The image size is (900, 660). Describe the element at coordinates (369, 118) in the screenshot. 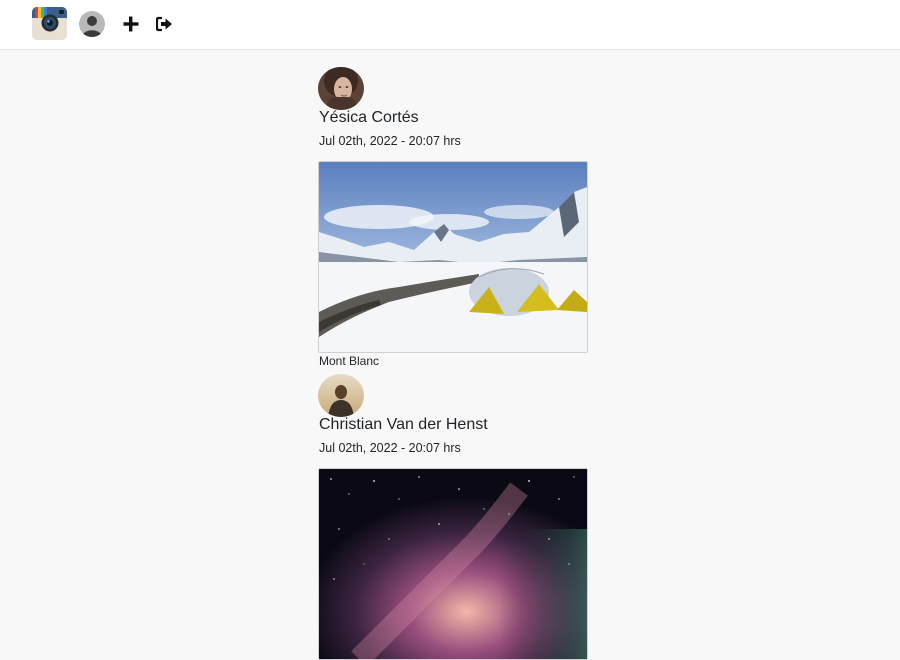

I see `post-author-name: Yésica Cortés` at that location.